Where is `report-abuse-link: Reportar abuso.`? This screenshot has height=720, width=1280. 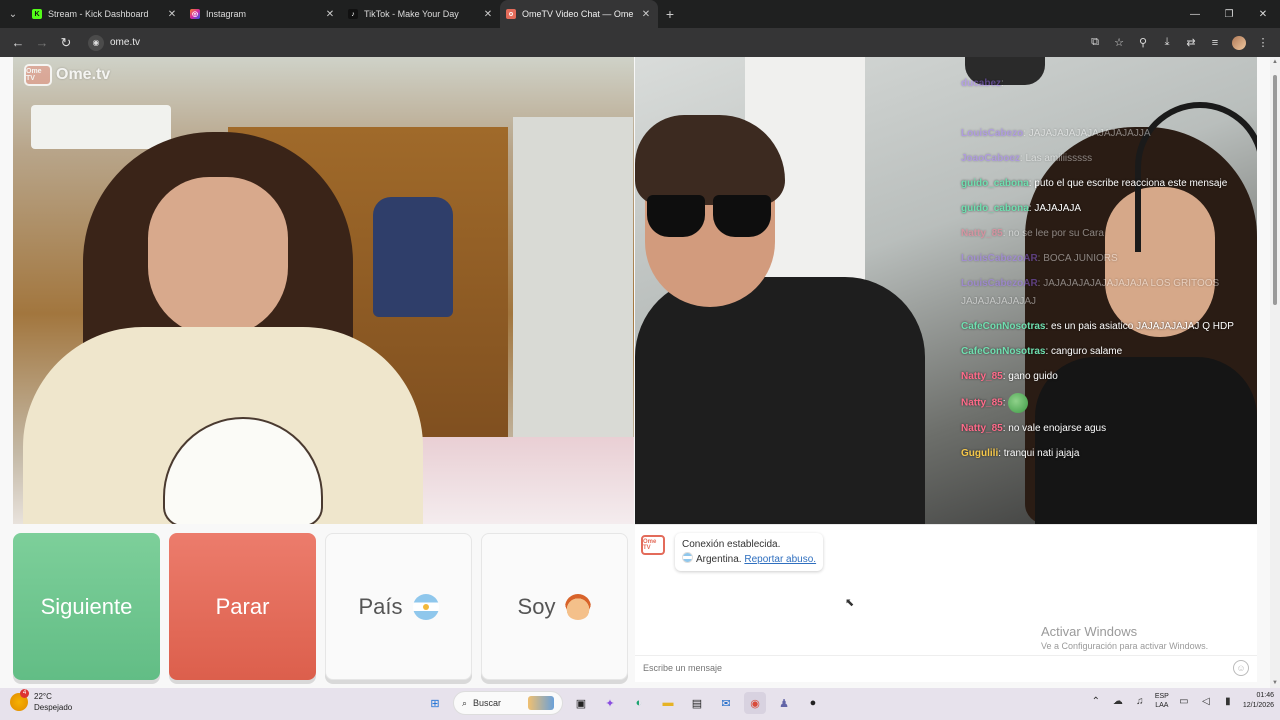
report-abuse-link: Reportar abuso. is located at coordinates (780, 559).